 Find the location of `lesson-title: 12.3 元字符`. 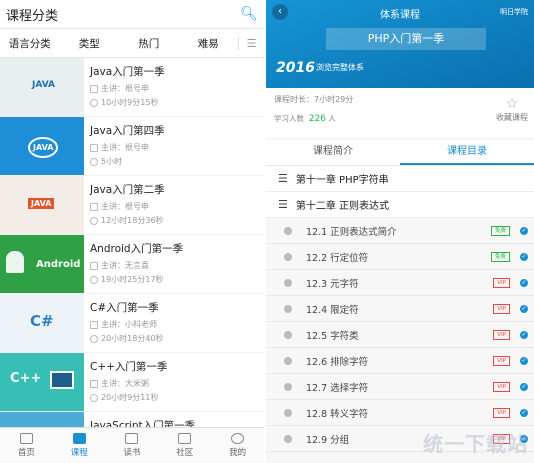

lesson-title: 12.3 元字符 is located at coordinates (332, 284).